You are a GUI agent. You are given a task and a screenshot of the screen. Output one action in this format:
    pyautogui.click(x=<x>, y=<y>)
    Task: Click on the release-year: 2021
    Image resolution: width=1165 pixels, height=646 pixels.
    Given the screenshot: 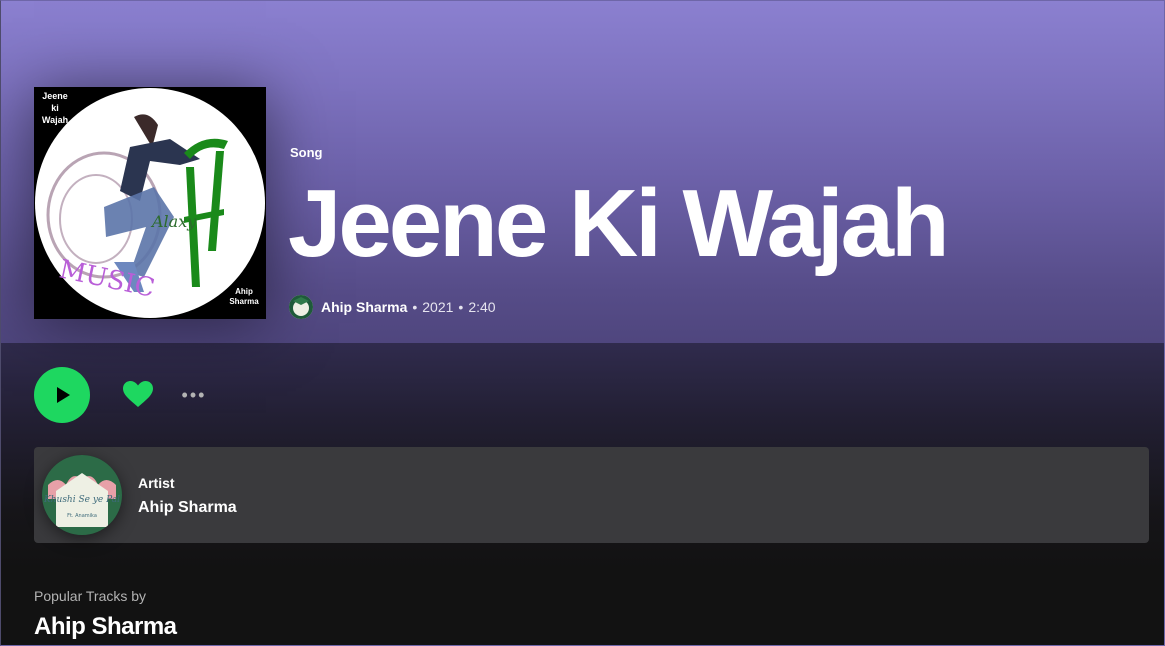 What is the action you would take?
    pyautogui.click(x=438, y=307)
    